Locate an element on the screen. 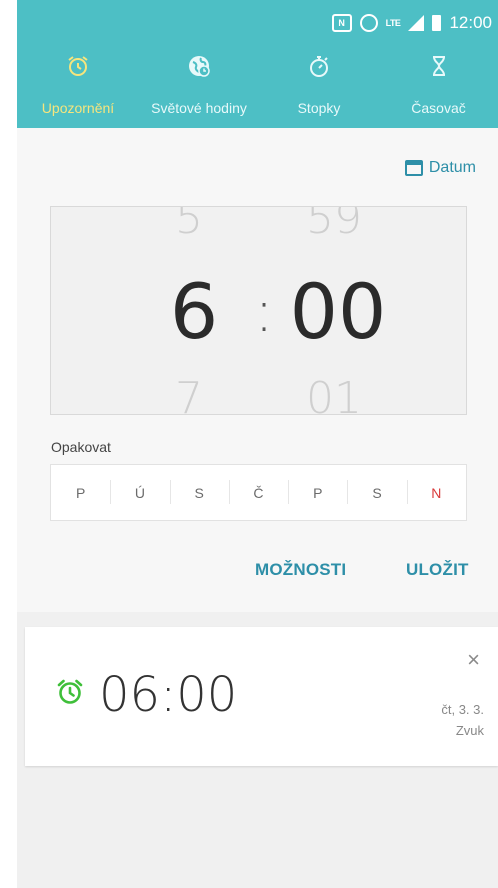 This screenshot has width=498, height=888. calendar-icon is located at coordinates (413, 168).